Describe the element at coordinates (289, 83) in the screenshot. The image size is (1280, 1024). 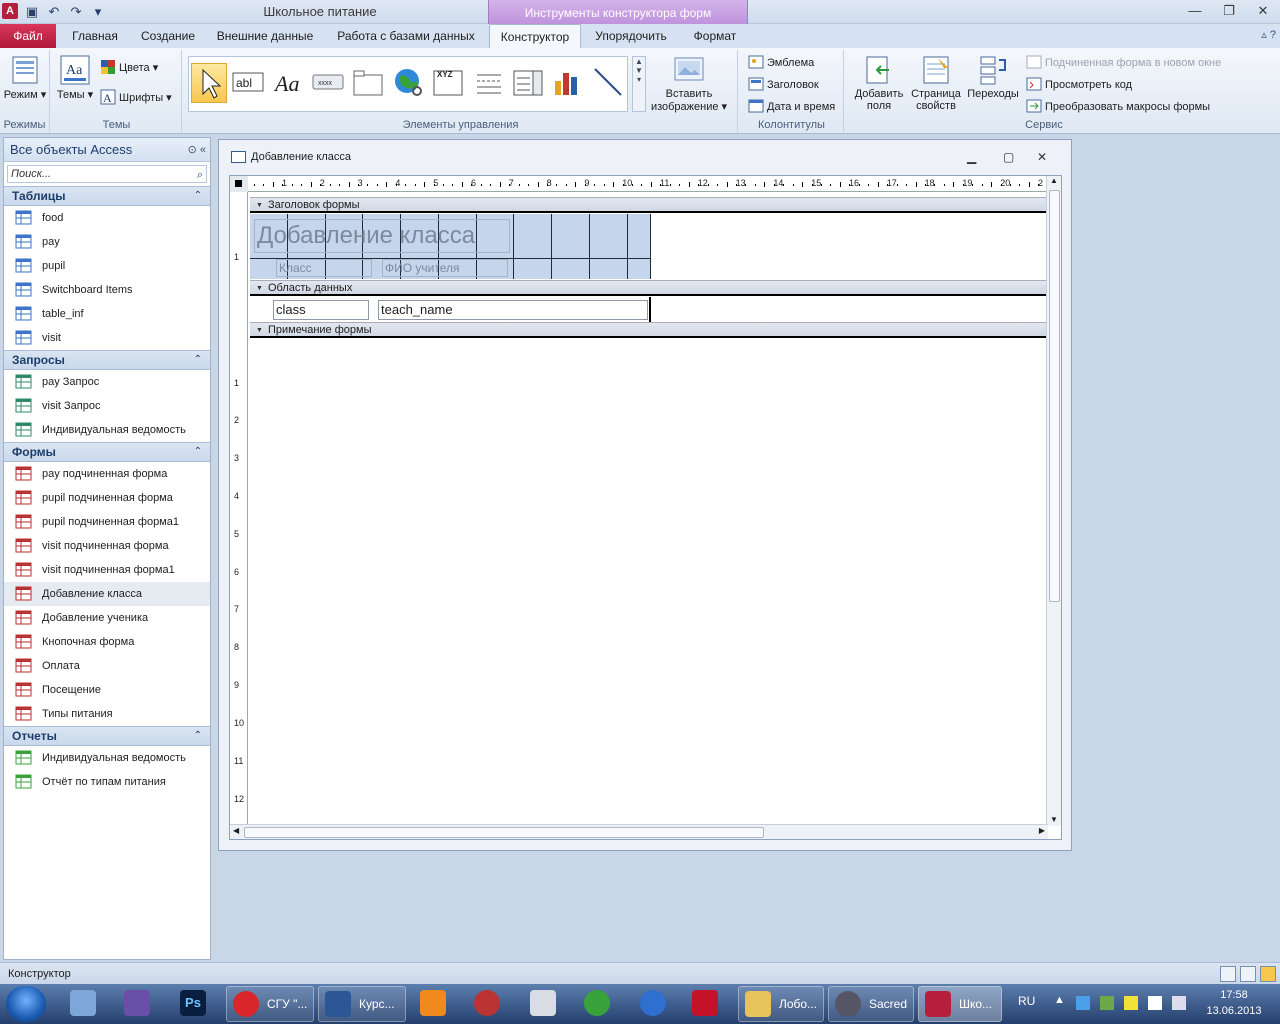
I see `label-tool: Aa` at that location.